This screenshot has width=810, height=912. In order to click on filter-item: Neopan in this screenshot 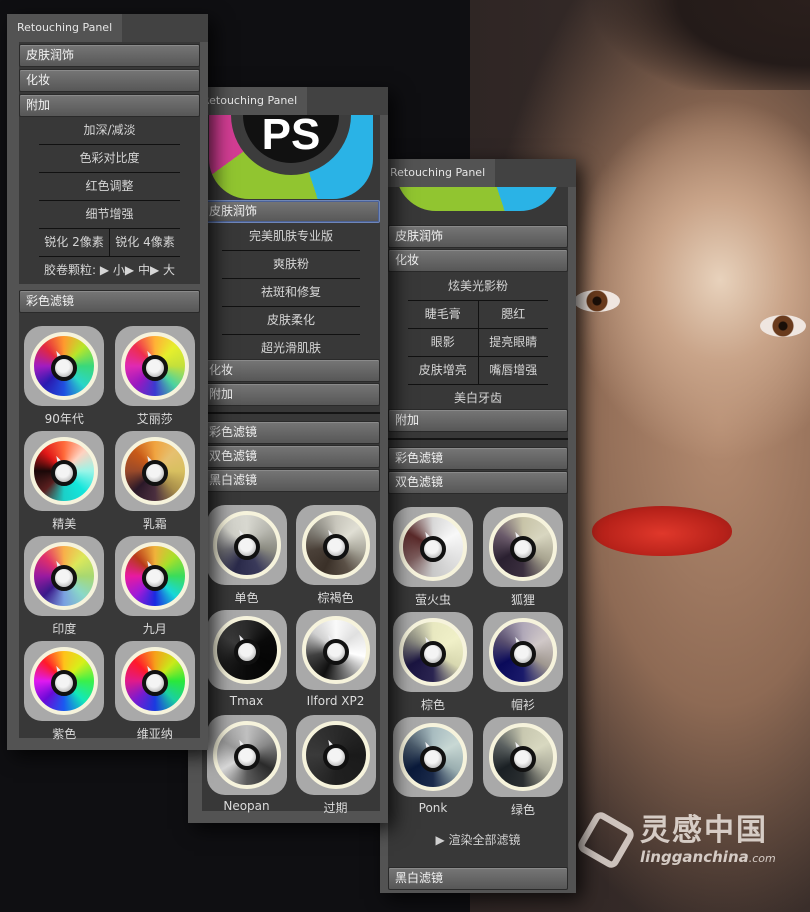, I will do `click(246, 767)`.